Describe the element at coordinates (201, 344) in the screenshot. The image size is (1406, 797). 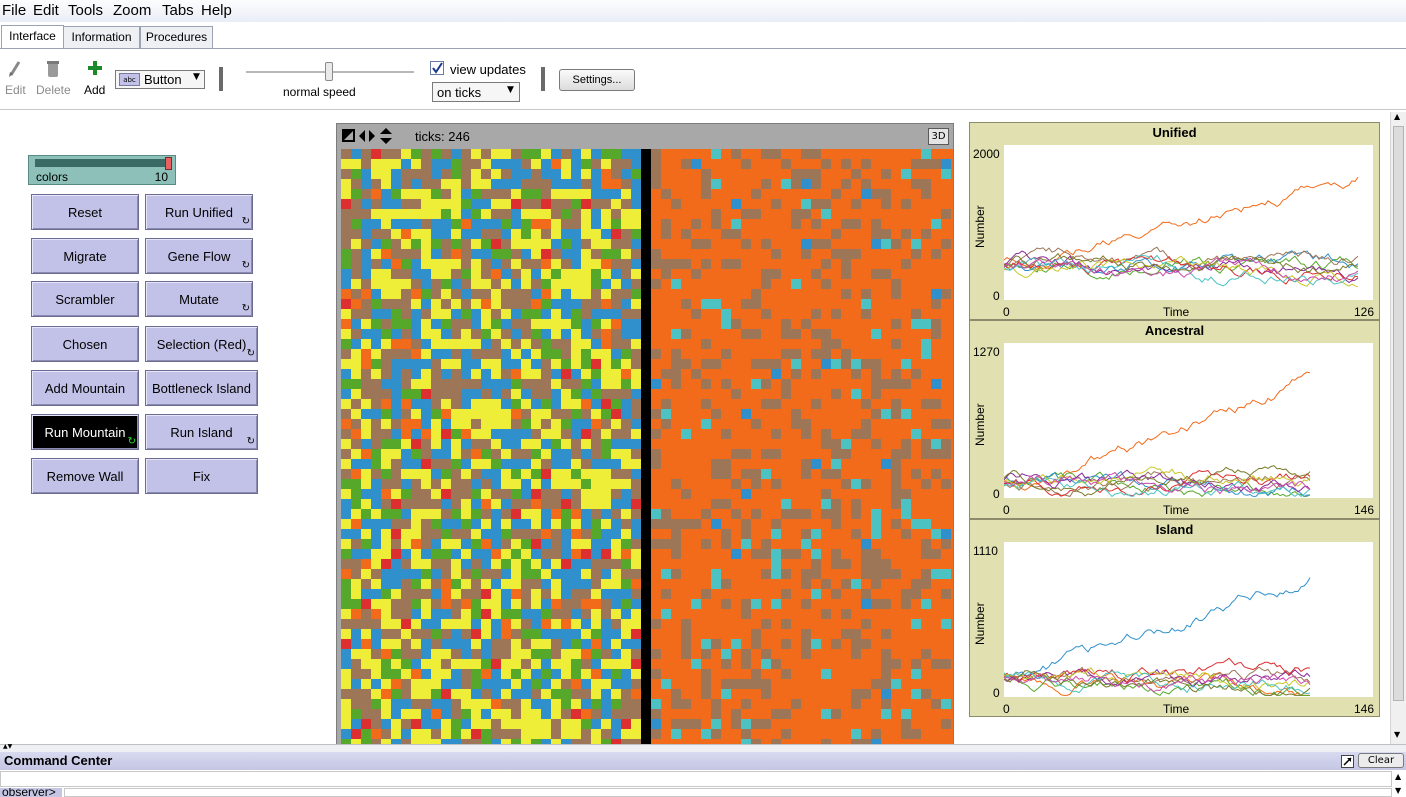
I see `selection-red-button: Selection (Red) ↻` at that location.